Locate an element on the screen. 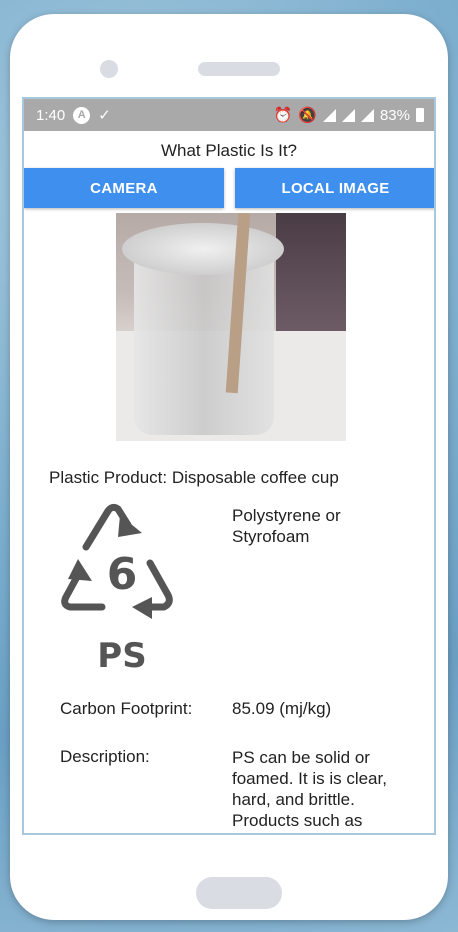 This screenshot has height=932, width=458. carbon-footprint-label: Carbon Footprint: is located at coordinates (126, 708).